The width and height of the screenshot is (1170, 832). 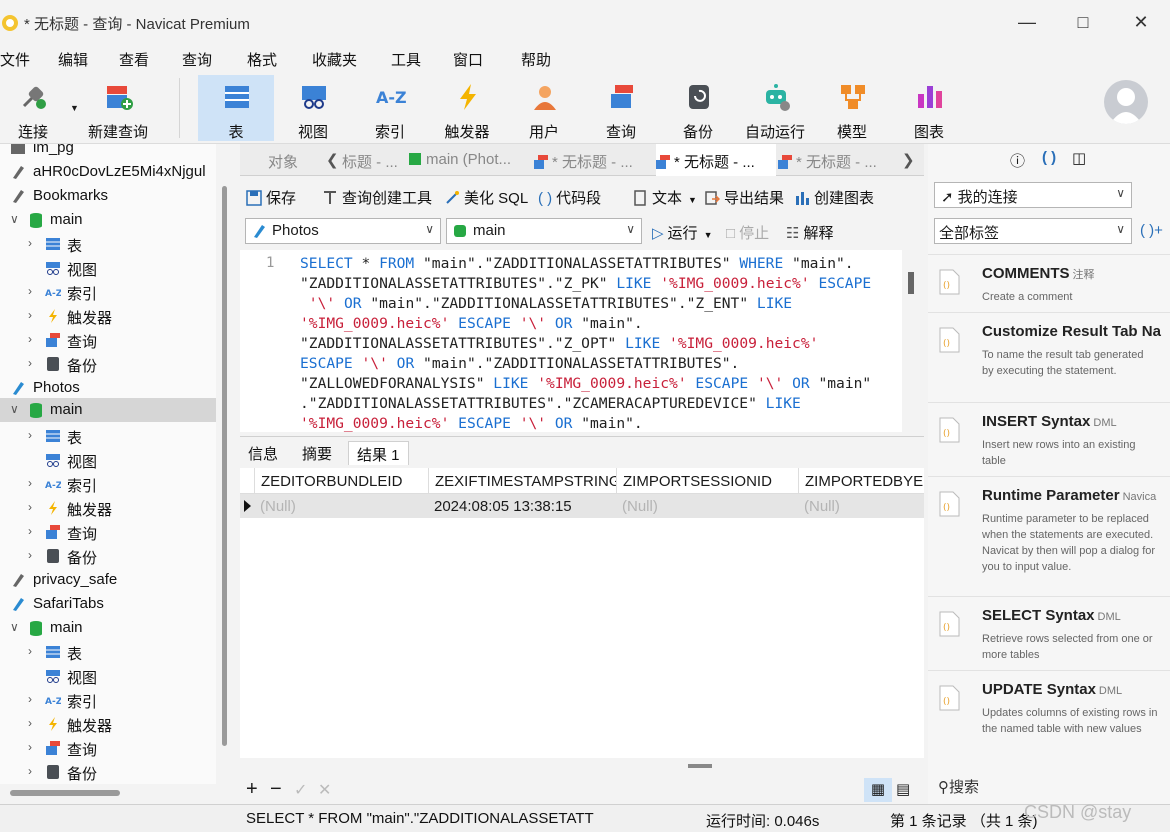 I want to click on trigger-button: 触发器, so click(x=467, y=108).